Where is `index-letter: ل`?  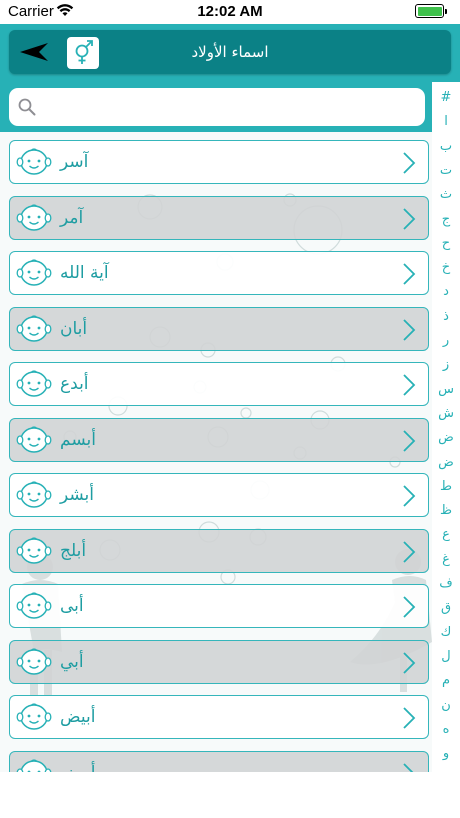
index-letter: ل is located at coordinates (446, 657).